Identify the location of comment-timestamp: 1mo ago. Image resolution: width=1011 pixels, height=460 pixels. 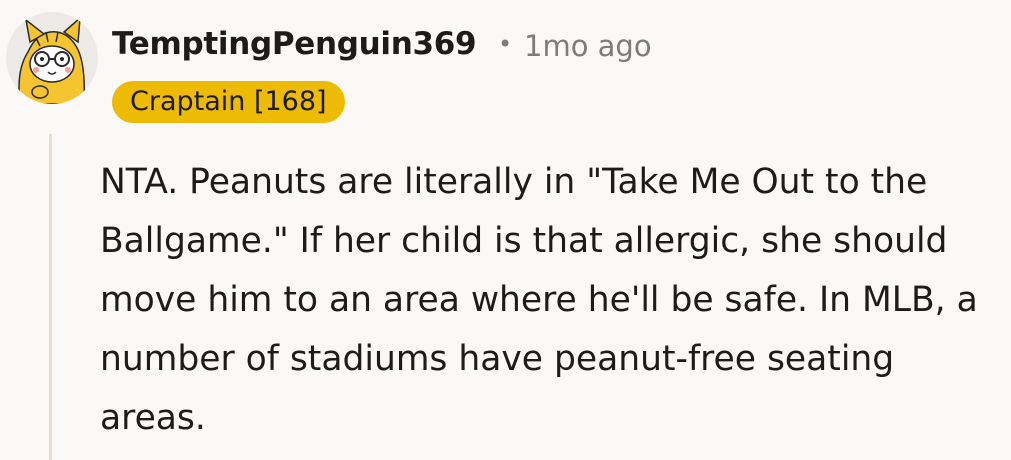
(588, 46).